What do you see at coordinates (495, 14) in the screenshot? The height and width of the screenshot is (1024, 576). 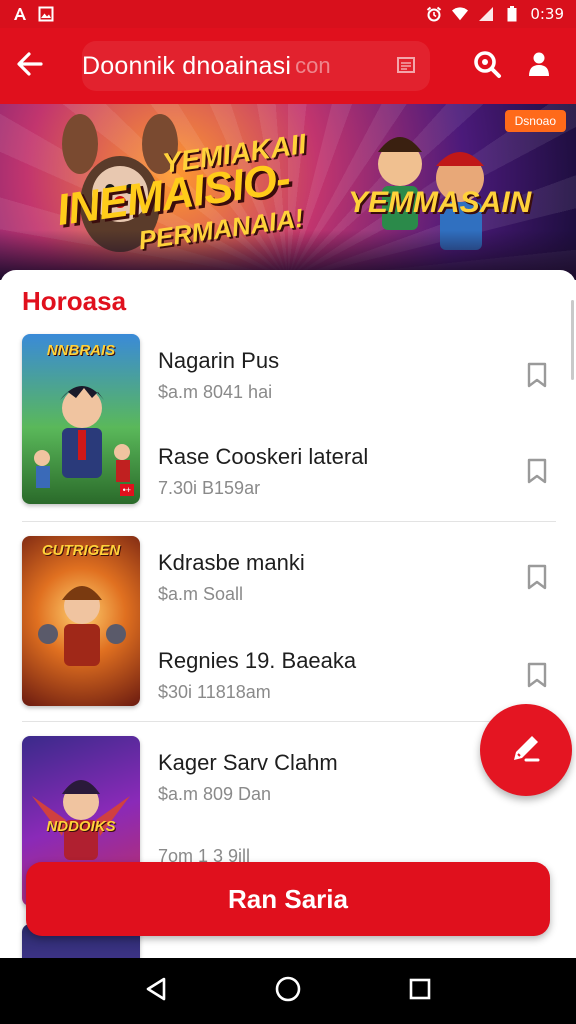 I see `status-right: 0:39` at bounding box center [495, 14].